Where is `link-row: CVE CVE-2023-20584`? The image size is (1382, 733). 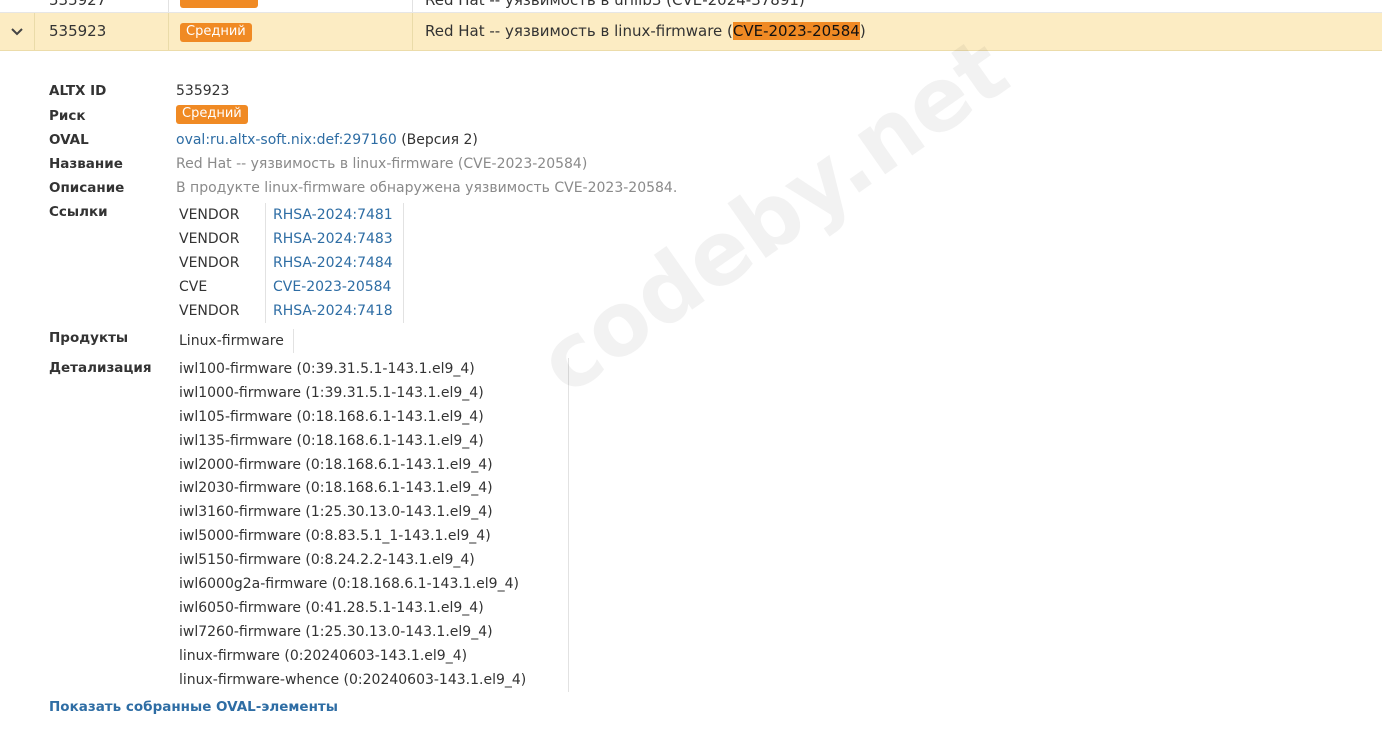
link-row: CVE CVE-2023-20584 is located at coordinates (290, 287).